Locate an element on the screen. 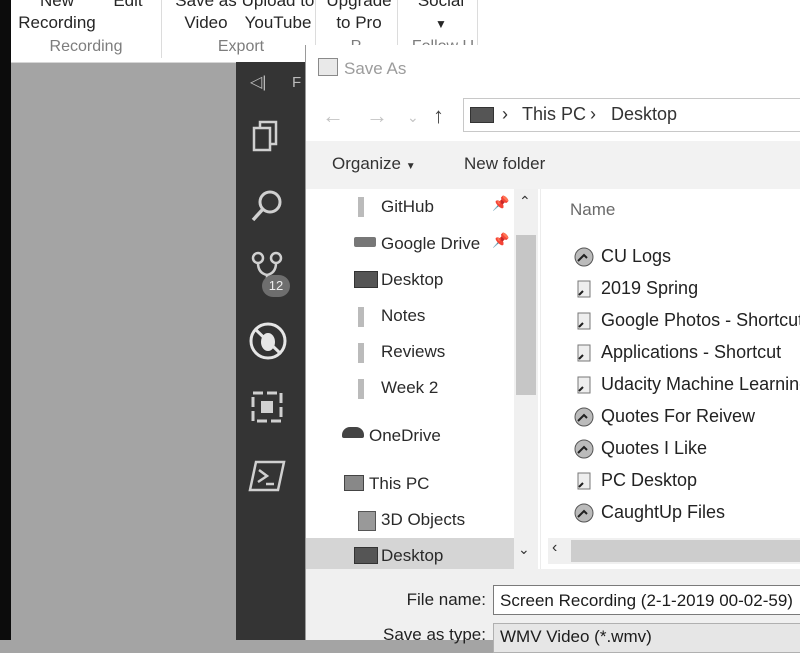  nav-item-desktop: Desktop is located at coordinates (412, 280).